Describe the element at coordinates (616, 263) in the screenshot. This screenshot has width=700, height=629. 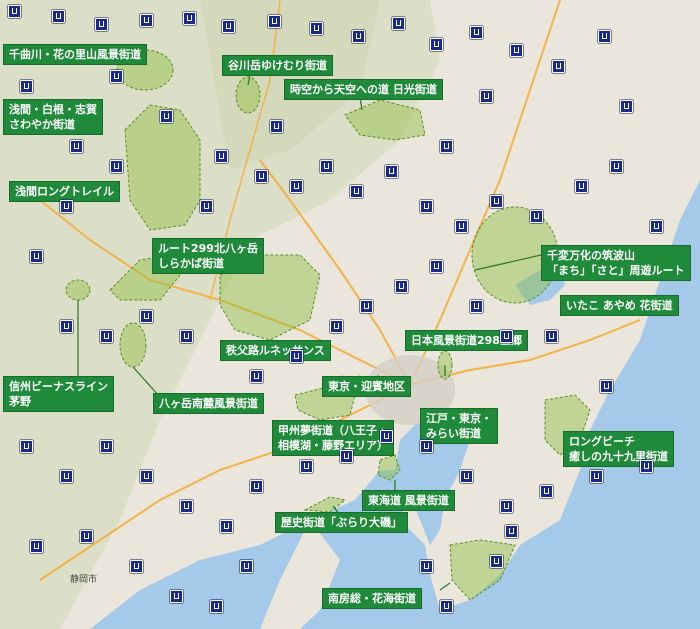
I see `route-label-tsukuba: 千変万化の筑波山 「まち」「さと」周遊ルート` at that location.